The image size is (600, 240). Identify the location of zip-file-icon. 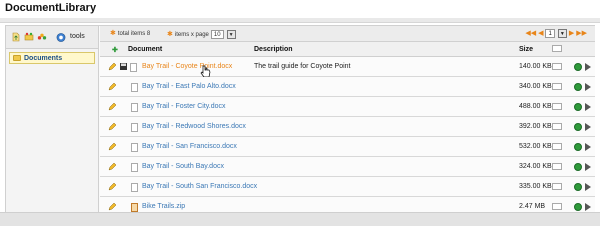
(134, 207).